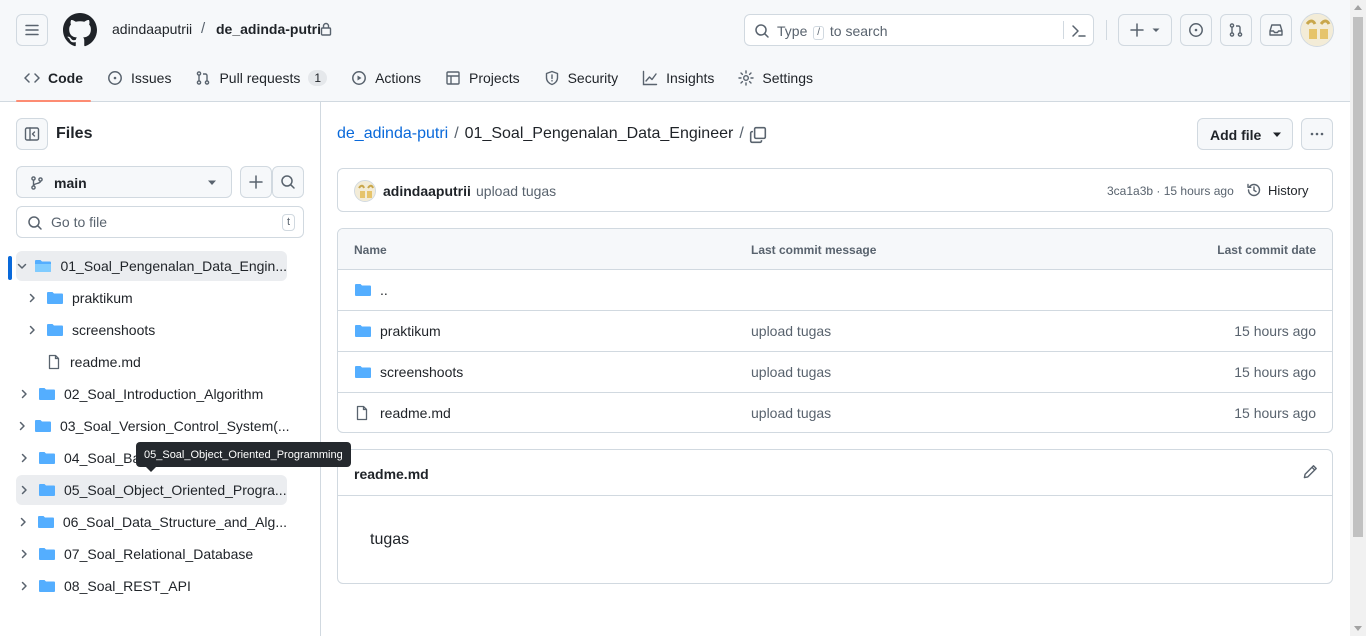  I want to click on page-scrollbar, so click(1358, 318).